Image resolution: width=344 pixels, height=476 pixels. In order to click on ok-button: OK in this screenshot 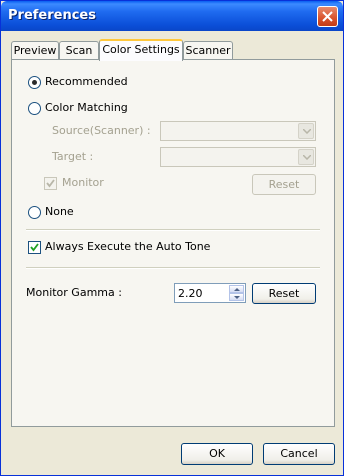, I will do `click(217, 454)`.